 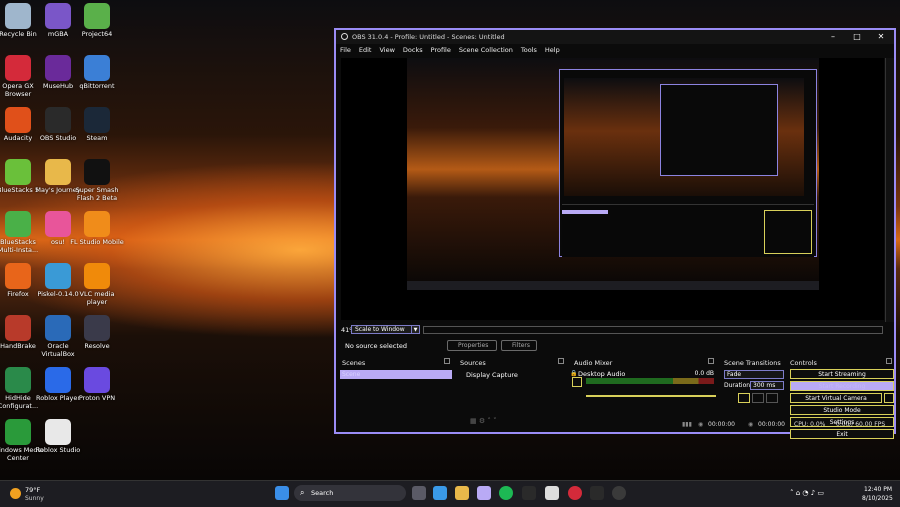 I want to click on volume-slider, so click(x=651, y=396).